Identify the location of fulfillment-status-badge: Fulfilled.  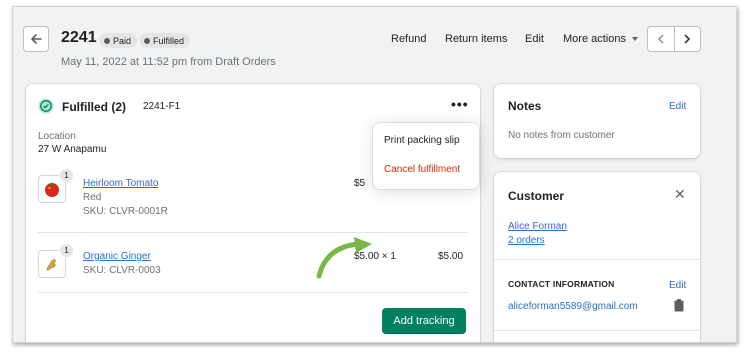
(165, 40).